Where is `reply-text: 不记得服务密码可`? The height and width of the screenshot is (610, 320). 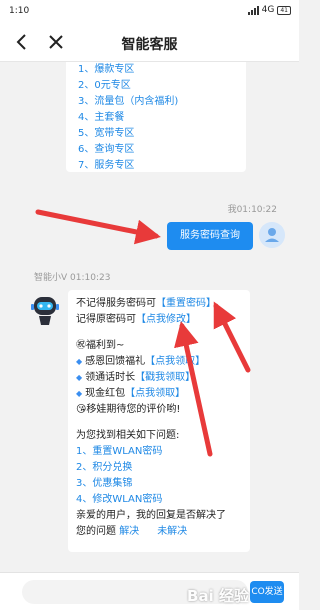
reply-text: 不记得服务密码可 is located at coordinates (116, 303).